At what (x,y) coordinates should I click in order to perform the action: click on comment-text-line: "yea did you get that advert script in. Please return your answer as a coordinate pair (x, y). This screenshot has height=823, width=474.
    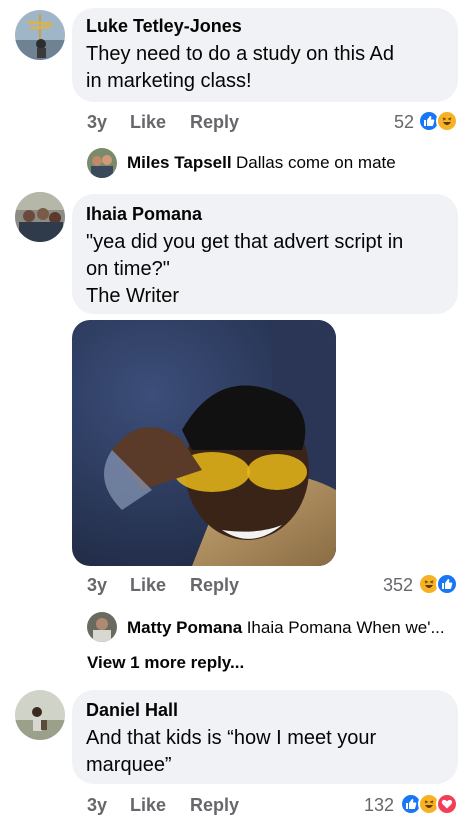
    Looking at the image, I should click on (245, 242).